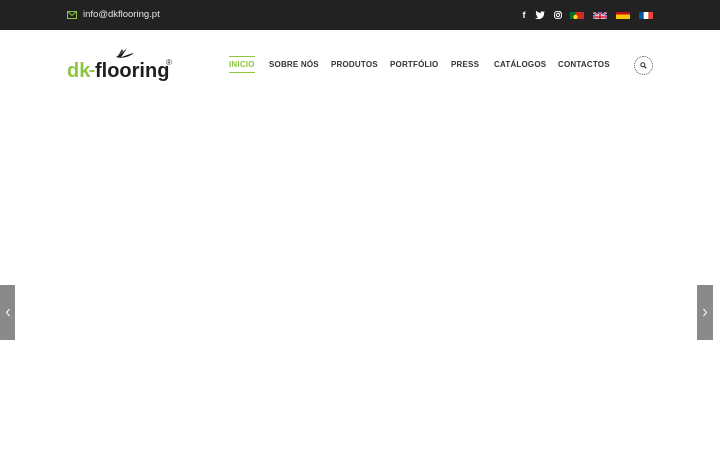 Image resolution: width=720 pixels, height=450 pixels. Describe the element at coordinates (600, 14) in the screenshot. I see `flag-uk-icon` at that location.